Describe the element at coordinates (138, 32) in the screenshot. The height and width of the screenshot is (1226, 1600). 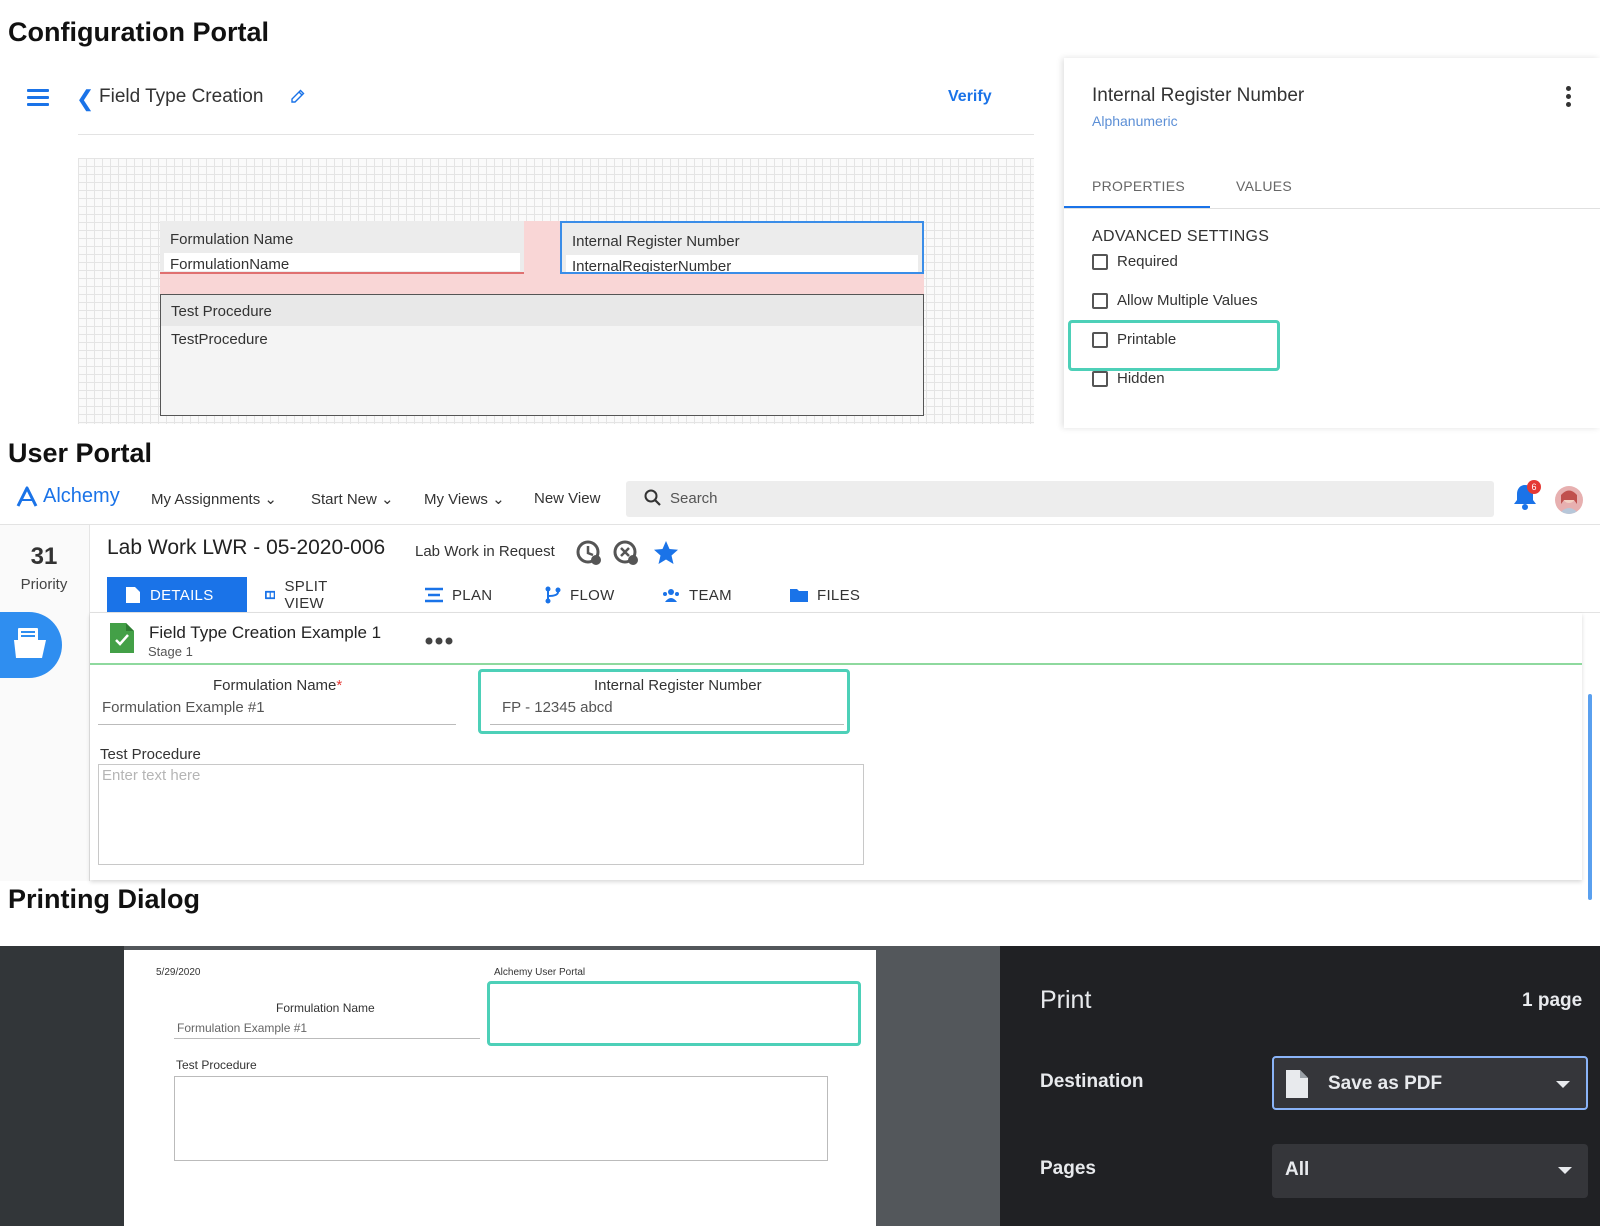
I see `section-title-config: Configuration Portal` at that location.